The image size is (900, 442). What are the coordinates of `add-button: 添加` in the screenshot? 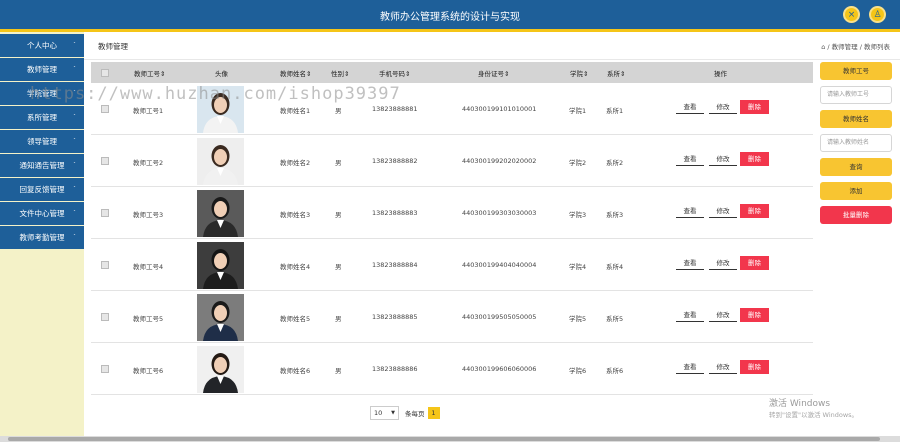 It's located at (856, 191).